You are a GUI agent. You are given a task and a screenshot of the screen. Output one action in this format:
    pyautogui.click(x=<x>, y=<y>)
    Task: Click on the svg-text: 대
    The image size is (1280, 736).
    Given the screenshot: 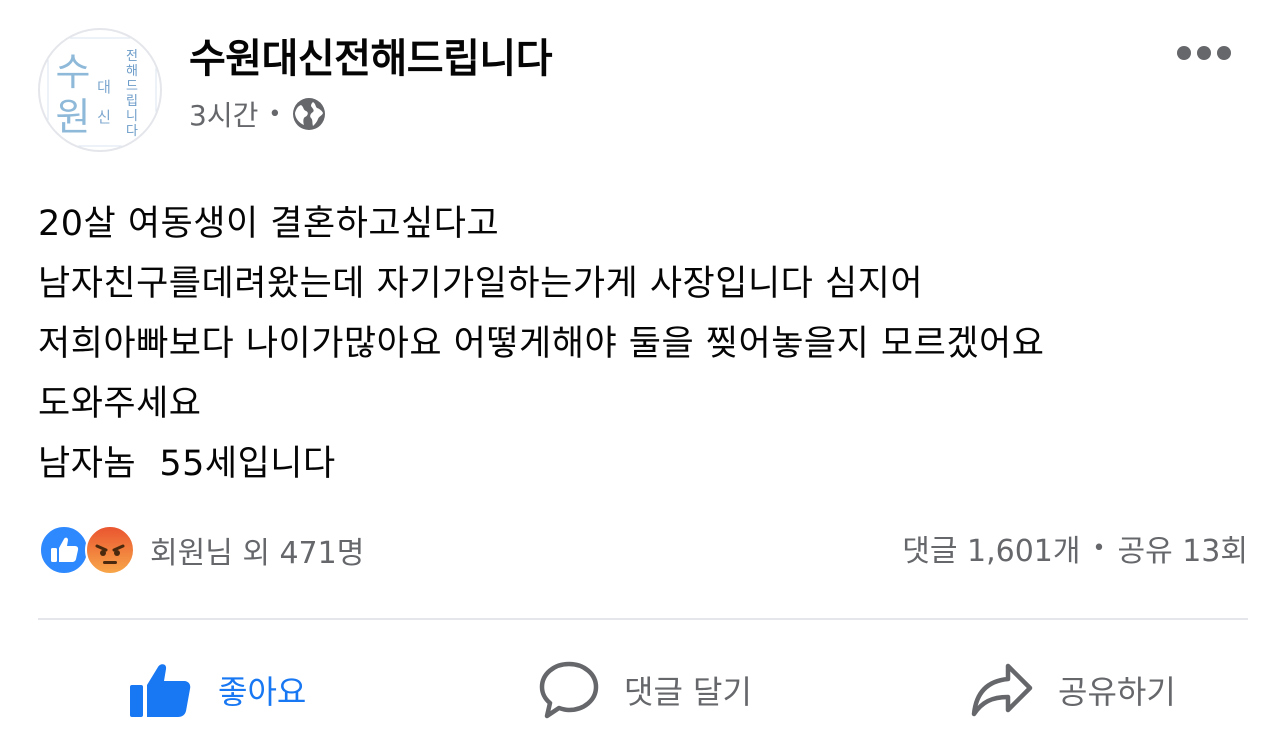 What is the action you would take?
    pyautogui.click(x=104, y=87)
    